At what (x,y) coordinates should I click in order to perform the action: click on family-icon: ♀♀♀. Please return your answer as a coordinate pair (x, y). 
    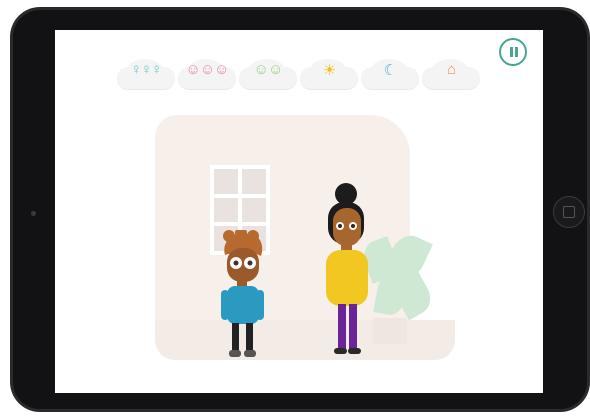
    Looking at the image, I should click on (146, 69).